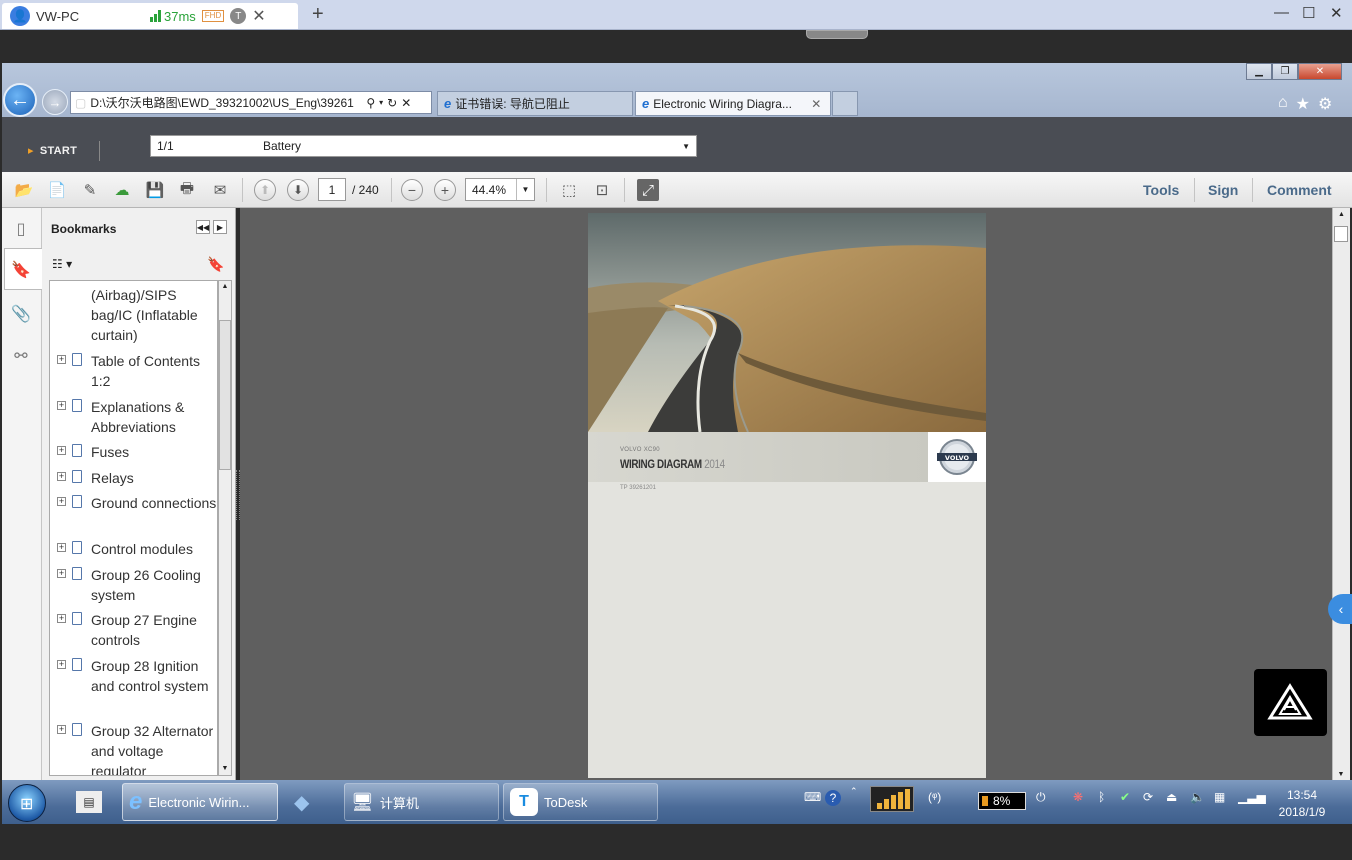 Image resolution: width=1352 pixels, height=860 pixels. What do you see at coordinates (220, 190) in the screenshot?
I see `email-icon: ✉` at bounding box center [220, 190].